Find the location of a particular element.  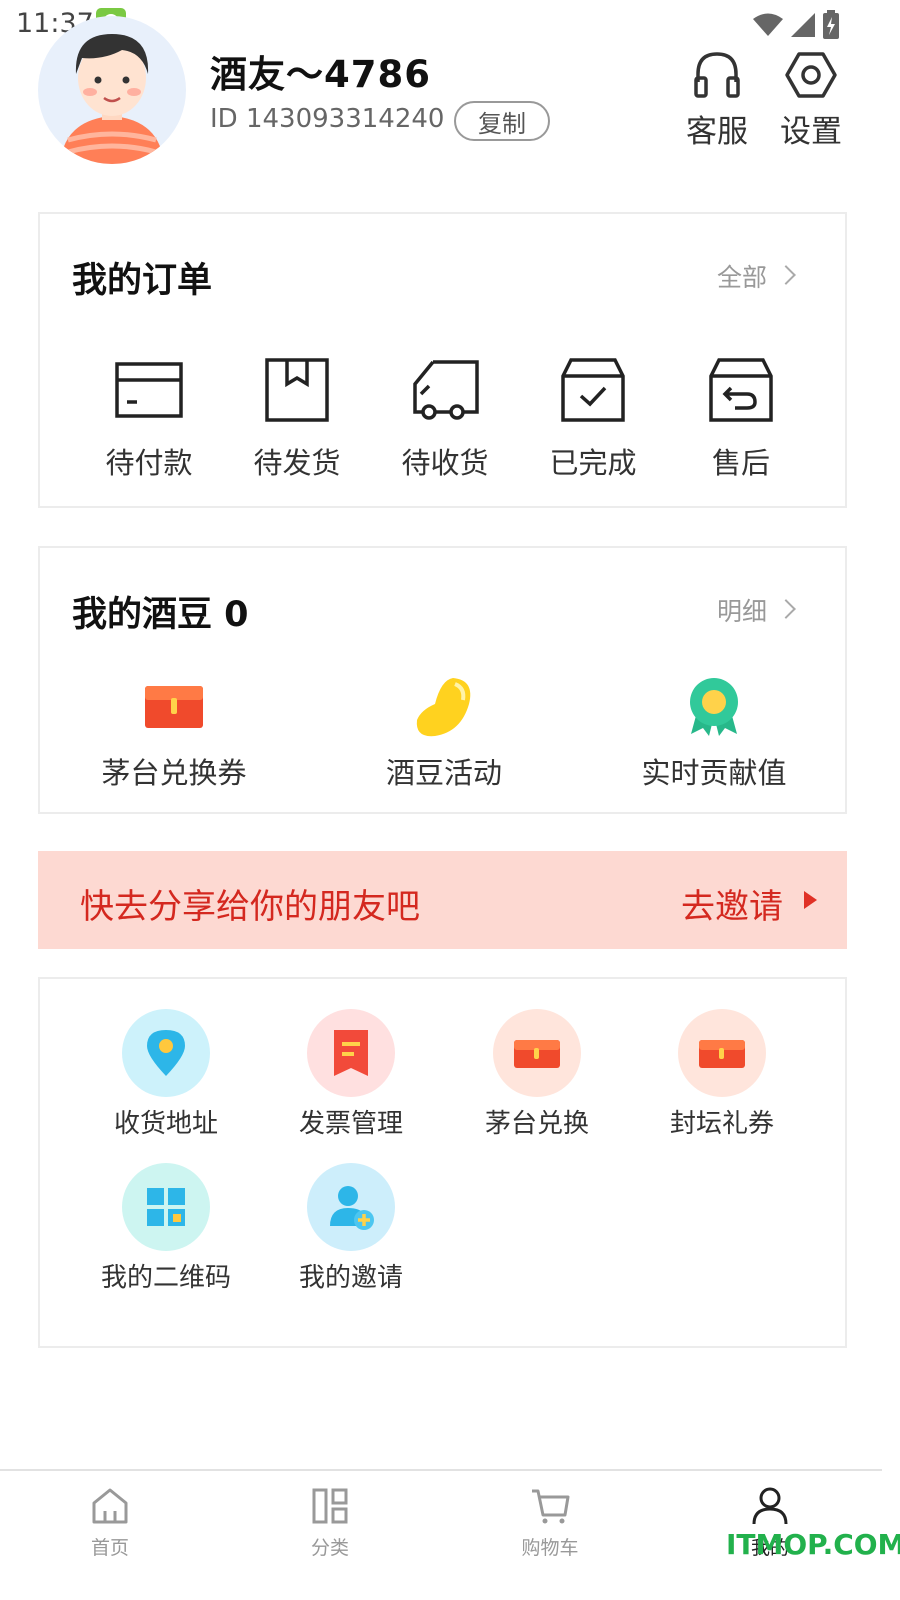

home-icon is located at coordinates (110, 1506).